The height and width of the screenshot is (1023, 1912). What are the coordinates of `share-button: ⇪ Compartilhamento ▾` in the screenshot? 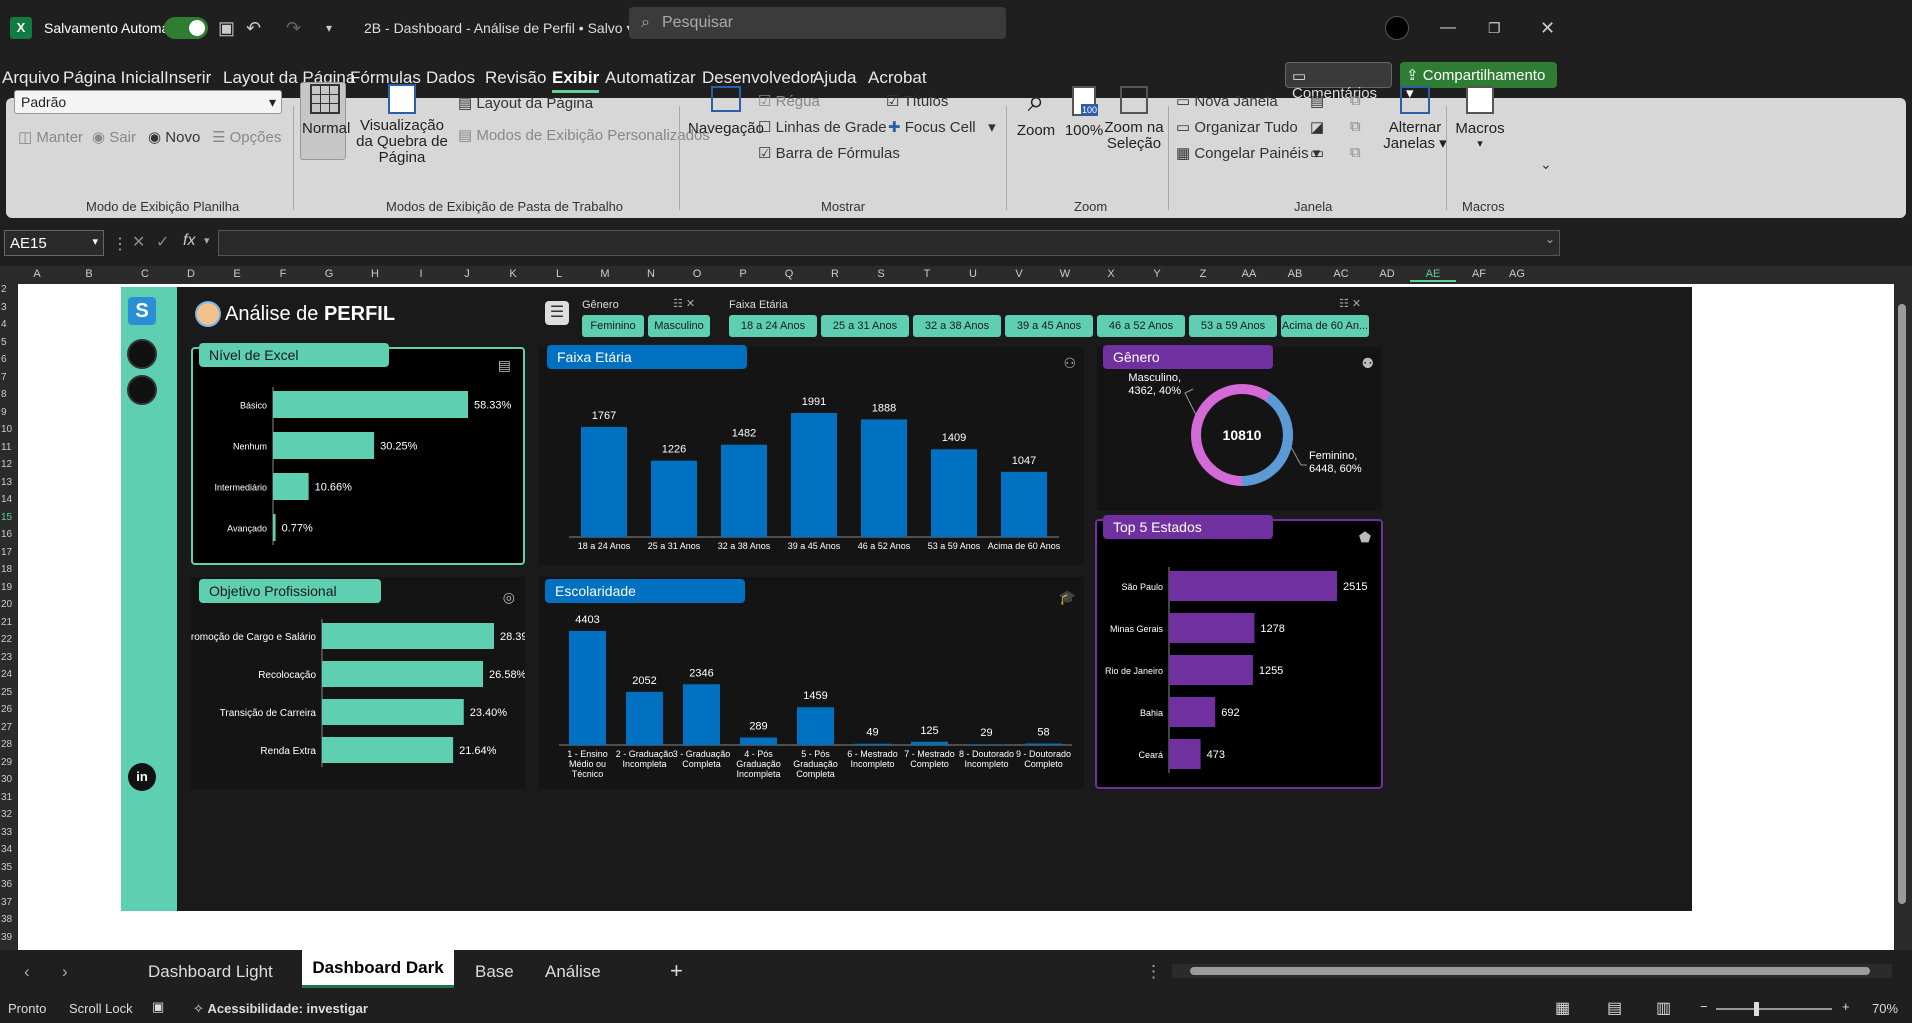 It's located at (1478, 82).